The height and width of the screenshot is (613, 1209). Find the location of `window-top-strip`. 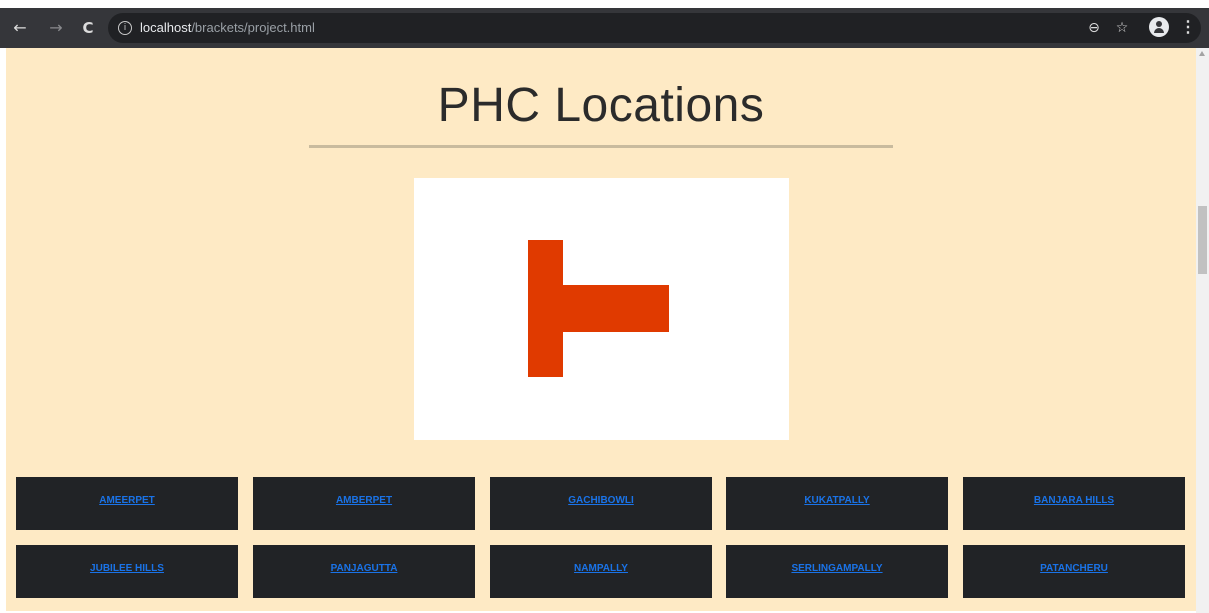

window-top-strip is located at coordinates (604, 4).